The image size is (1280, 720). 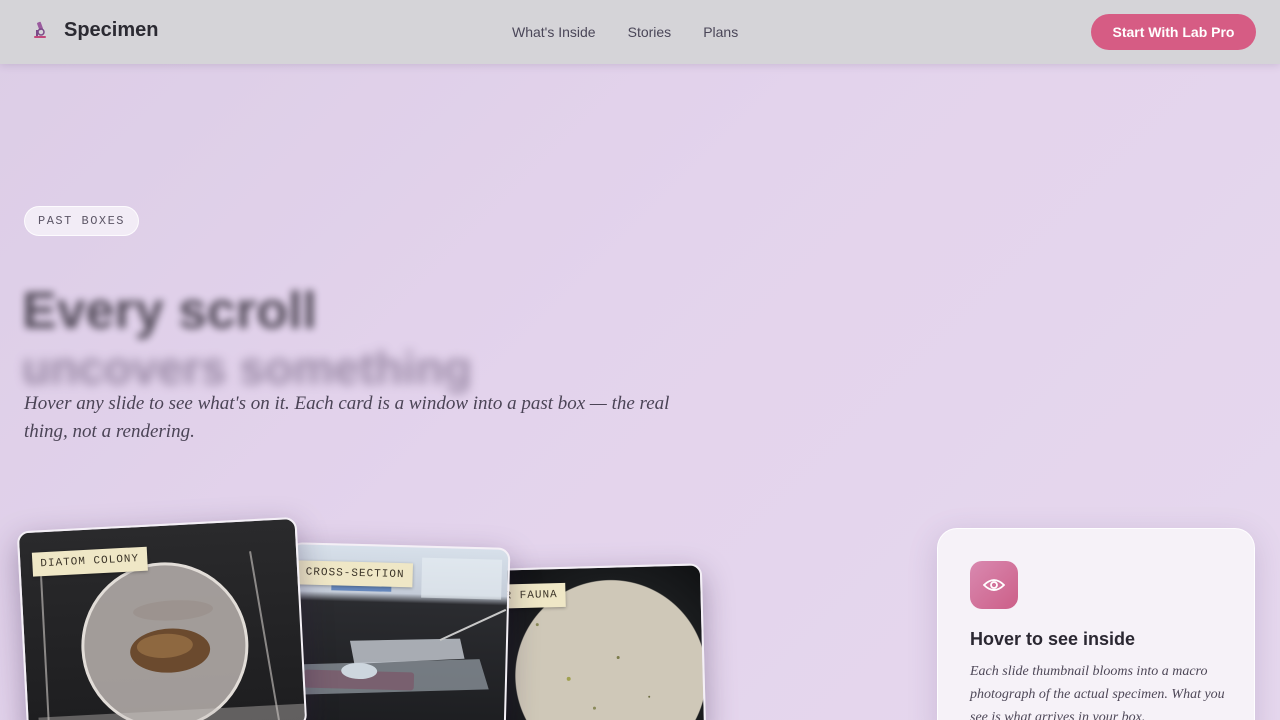 What do you see at coordinates (247, 368) in the screenshot?
I see `hero-headline-line2: uncovers something` at bounding box center [247, 368].